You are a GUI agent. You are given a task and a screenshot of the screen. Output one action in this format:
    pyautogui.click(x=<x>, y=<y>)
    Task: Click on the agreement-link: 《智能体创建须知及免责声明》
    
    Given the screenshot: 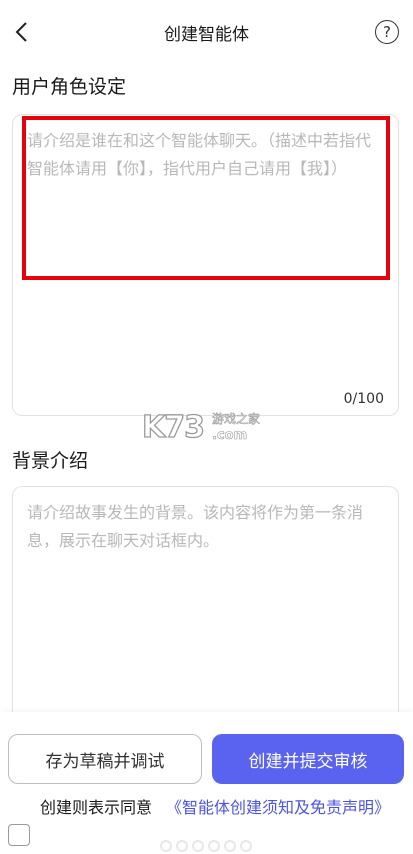 What is the action you would take?
    pyautogui.click(x=281, y=808)
    